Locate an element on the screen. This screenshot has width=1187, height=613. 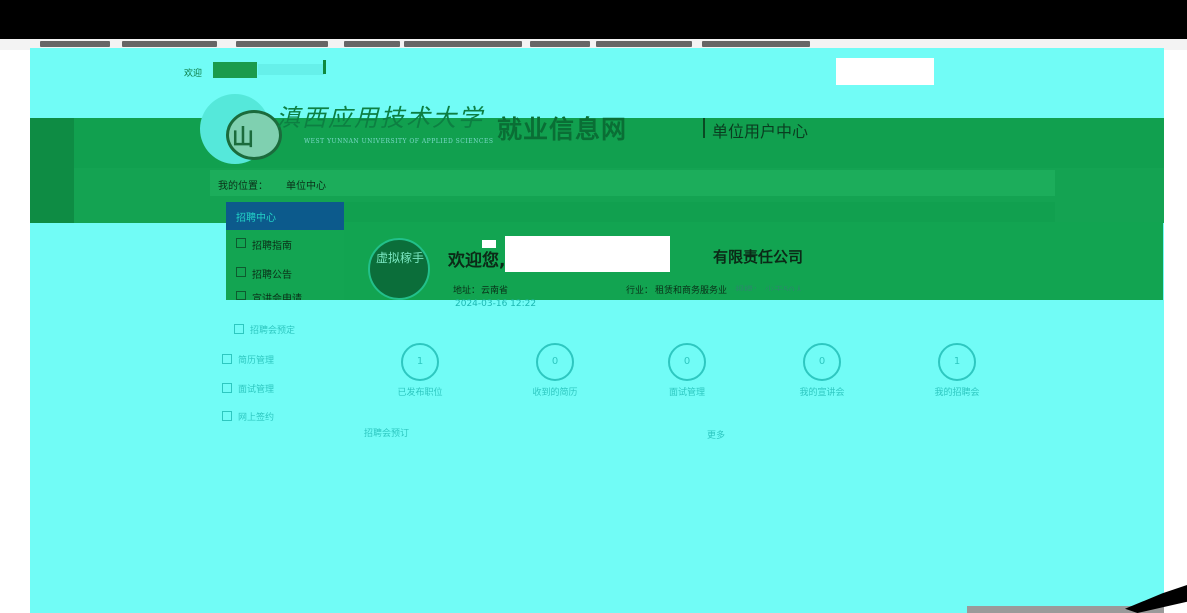
industry-label: 行业： is located at coordinates (640, 291).